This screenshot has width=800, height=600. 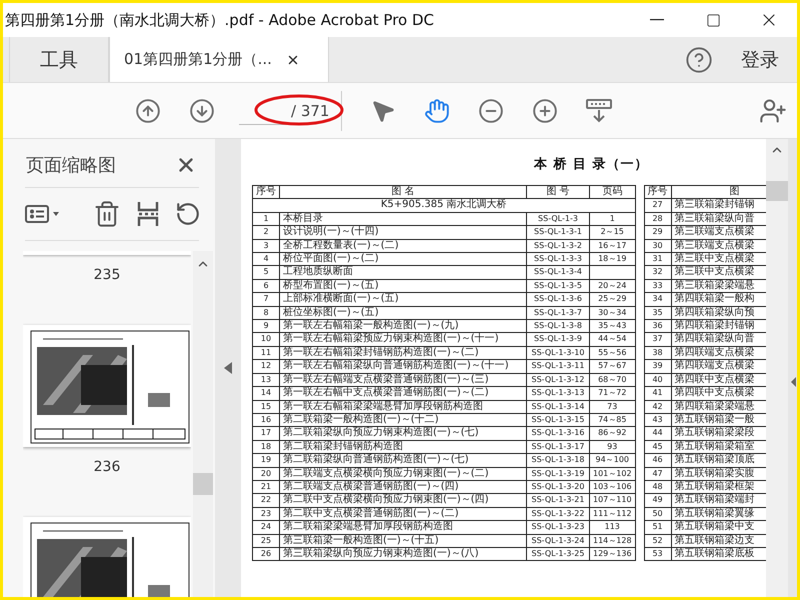 What do you see at coordinates (266, 286) in the screenshot?
I see `table-cell: 6` at bounding box center [266, 286].